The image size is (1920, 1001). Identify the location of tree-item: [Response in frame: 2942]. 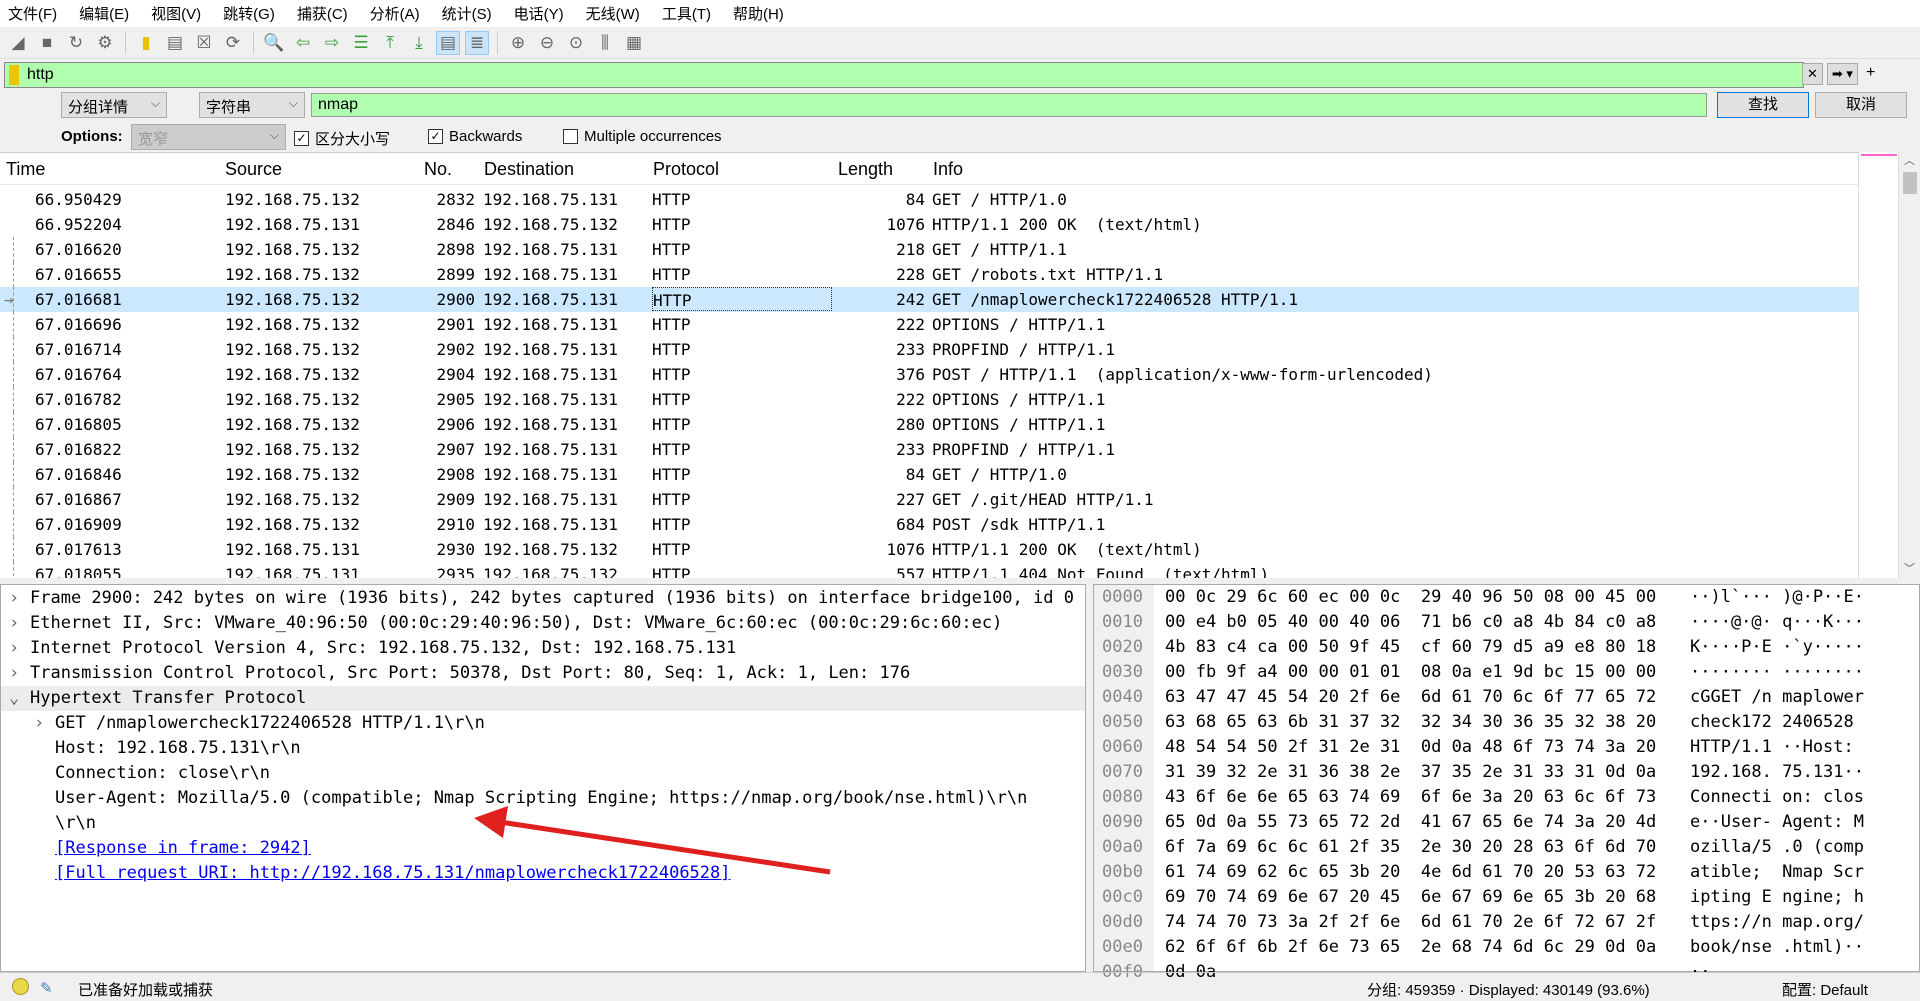
(543, 848).